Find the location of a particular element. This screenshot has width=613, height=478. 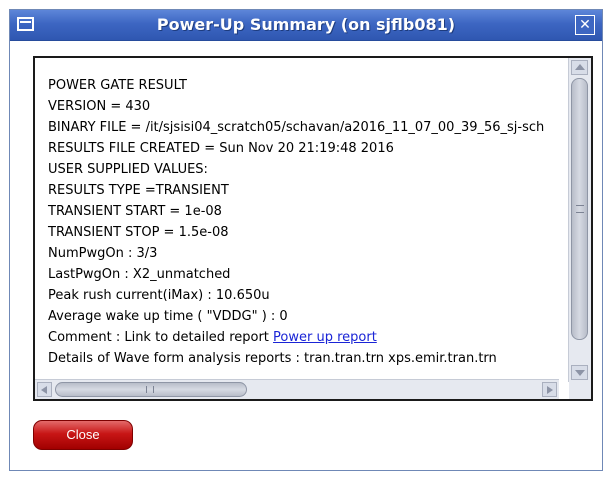

scroll-down-arrow-icon is located at coordinates (579, 372).